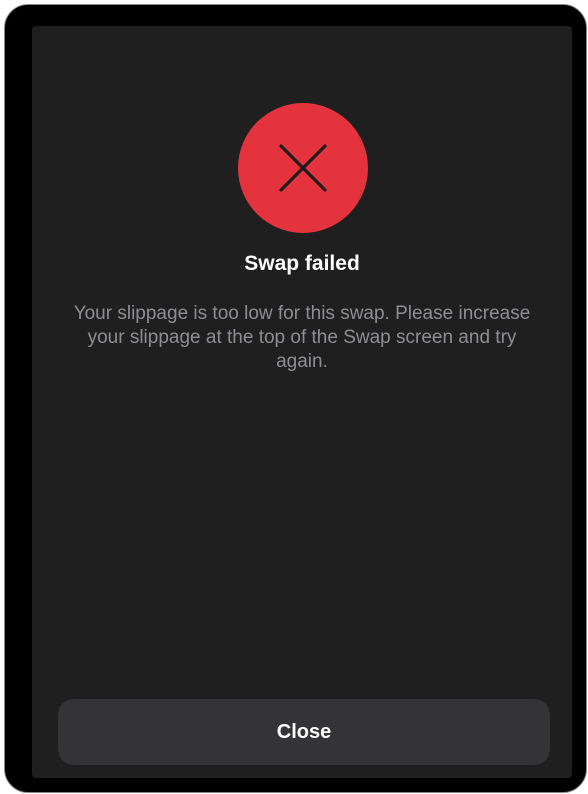 This screenshot has height=794, width=588. I want to click on close-button: Close, so click(304, 732).